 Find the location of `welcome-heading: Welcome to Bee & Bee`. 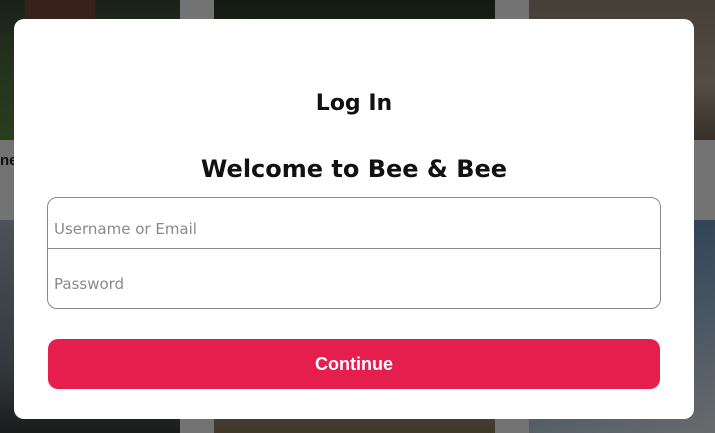

welcome-heading: Welcome to Bee & Bee is located at coordinates (354, 169).